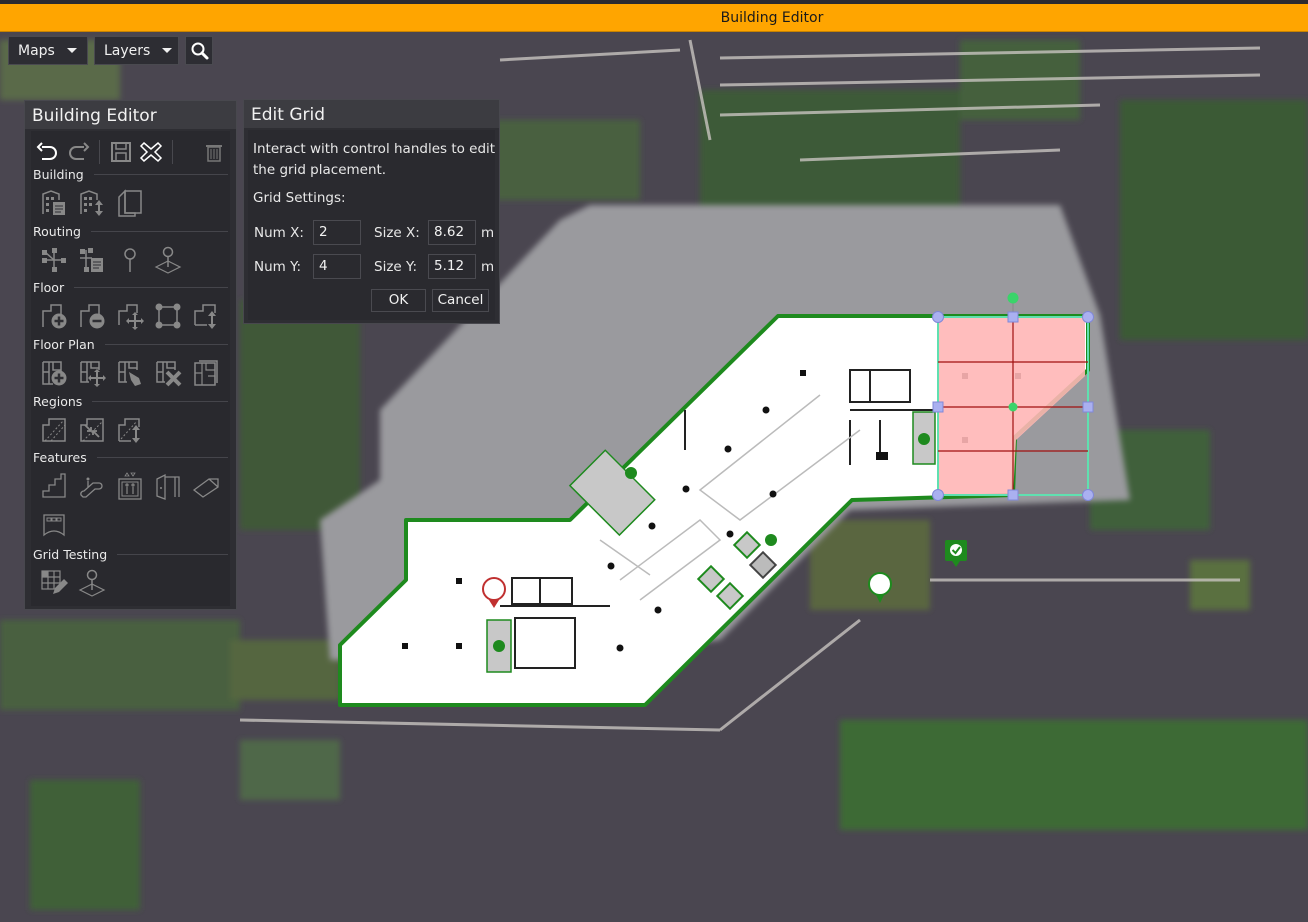 Image resolution: width=1308 pixels, height=922 pixels. I want to click on building-move-level-icon, so click(91, 203).